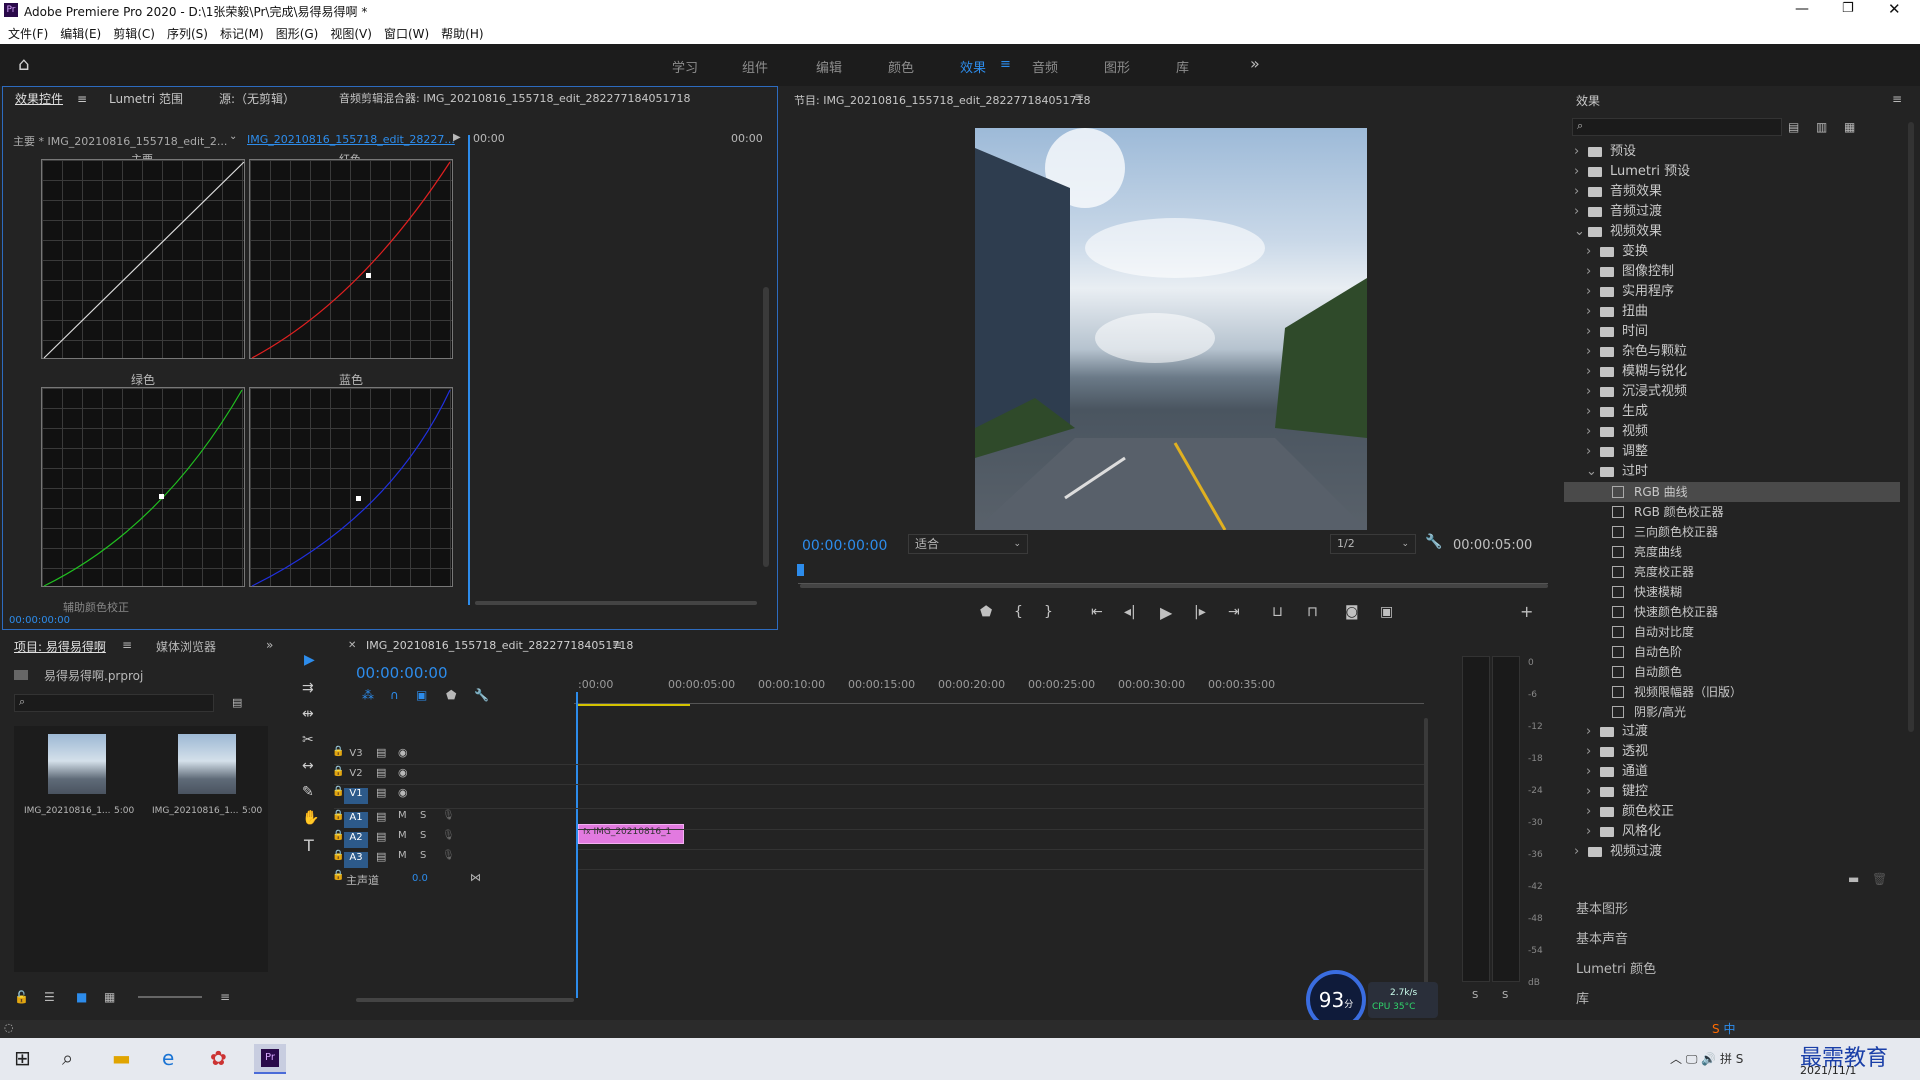 The width and height of the screenshot is (1920, 1080). I want to click on workspace-tab: 音频, so click(1045, 66).